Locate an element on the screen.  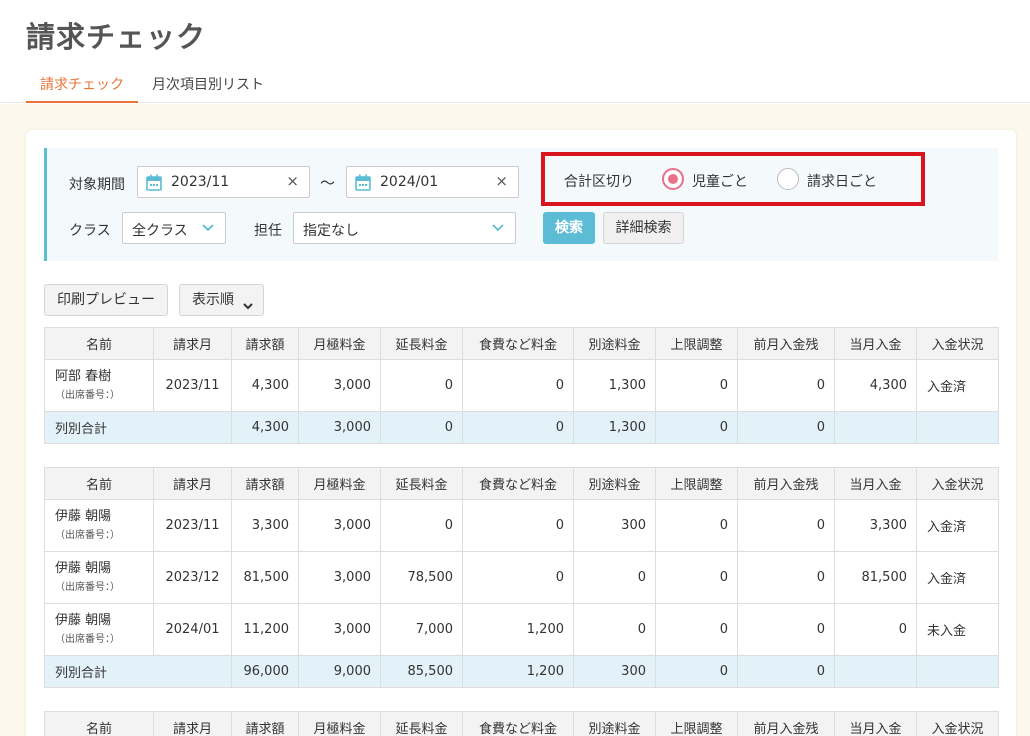
billing-month: 2023/12 is located at coordinates (192, 577).